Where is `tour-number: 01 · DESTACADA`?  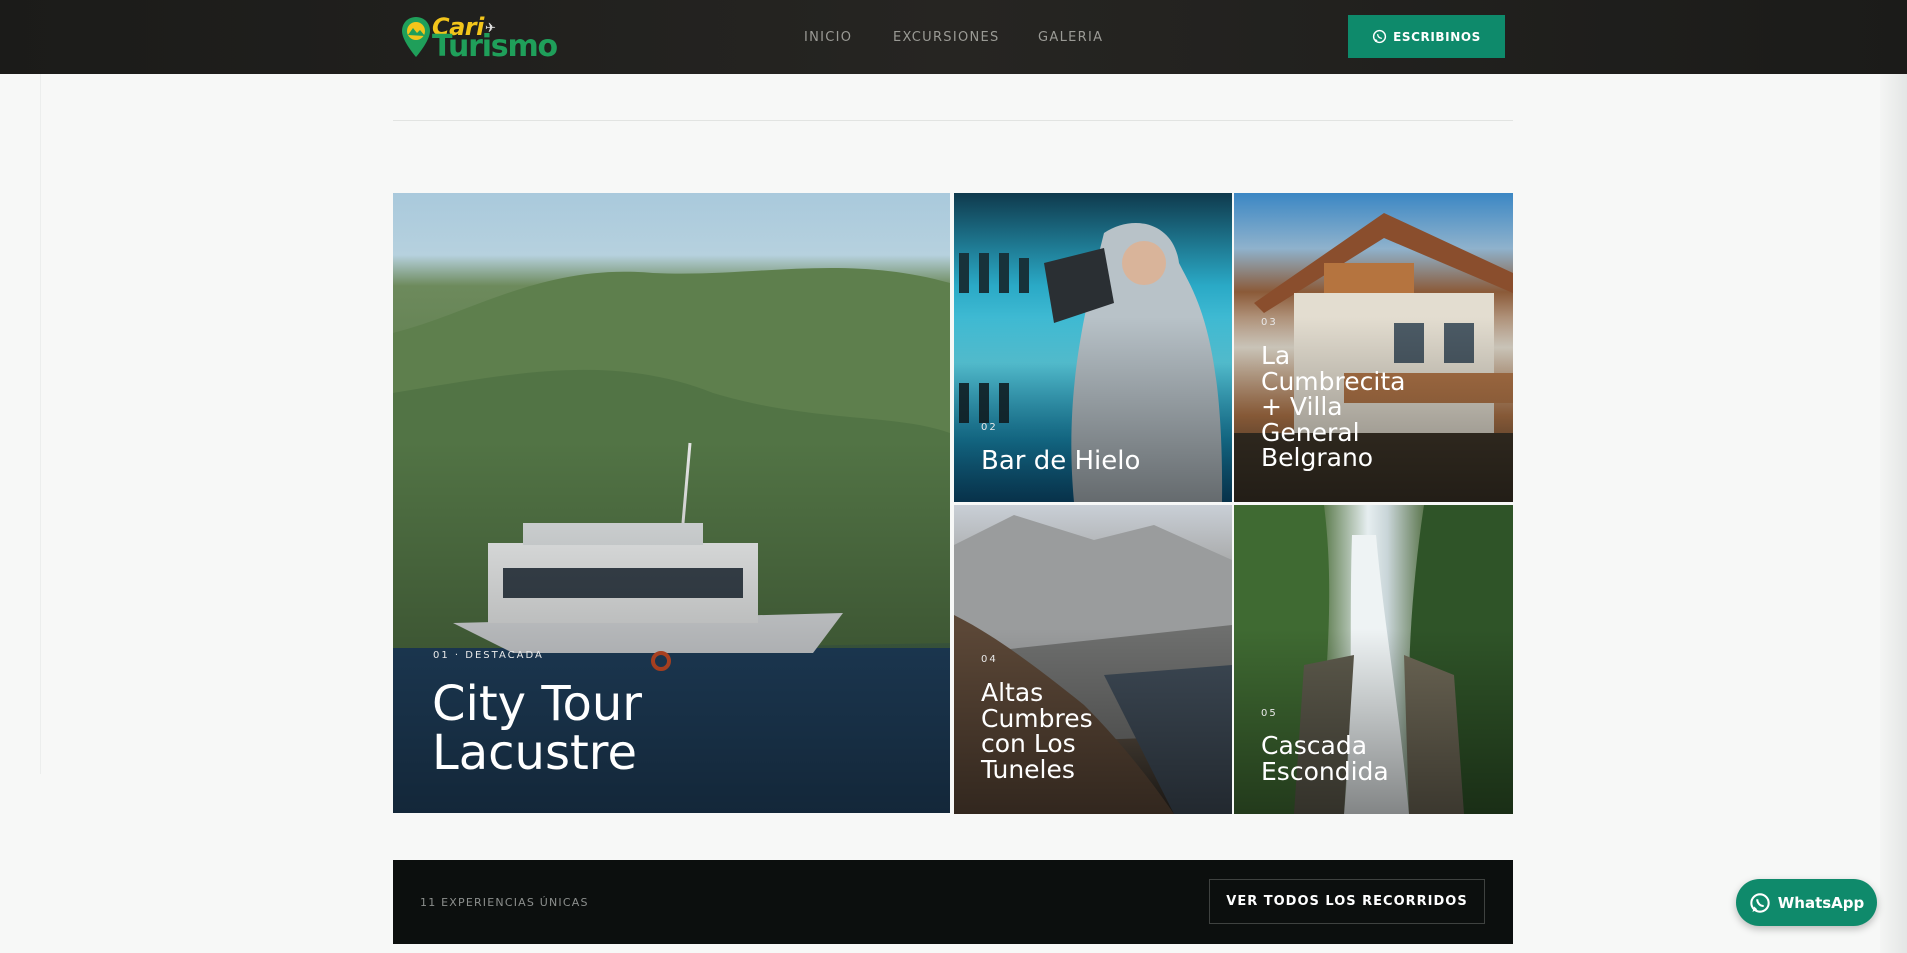
tour-number: 01 · DESTACADA is located at coordinates (488, 655).